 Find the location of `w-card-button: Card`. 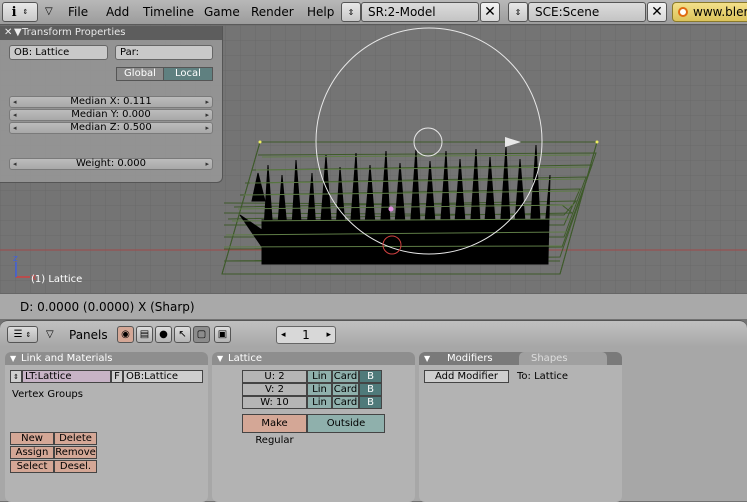

w-card-button: Card is located at coordinates (345, 402).